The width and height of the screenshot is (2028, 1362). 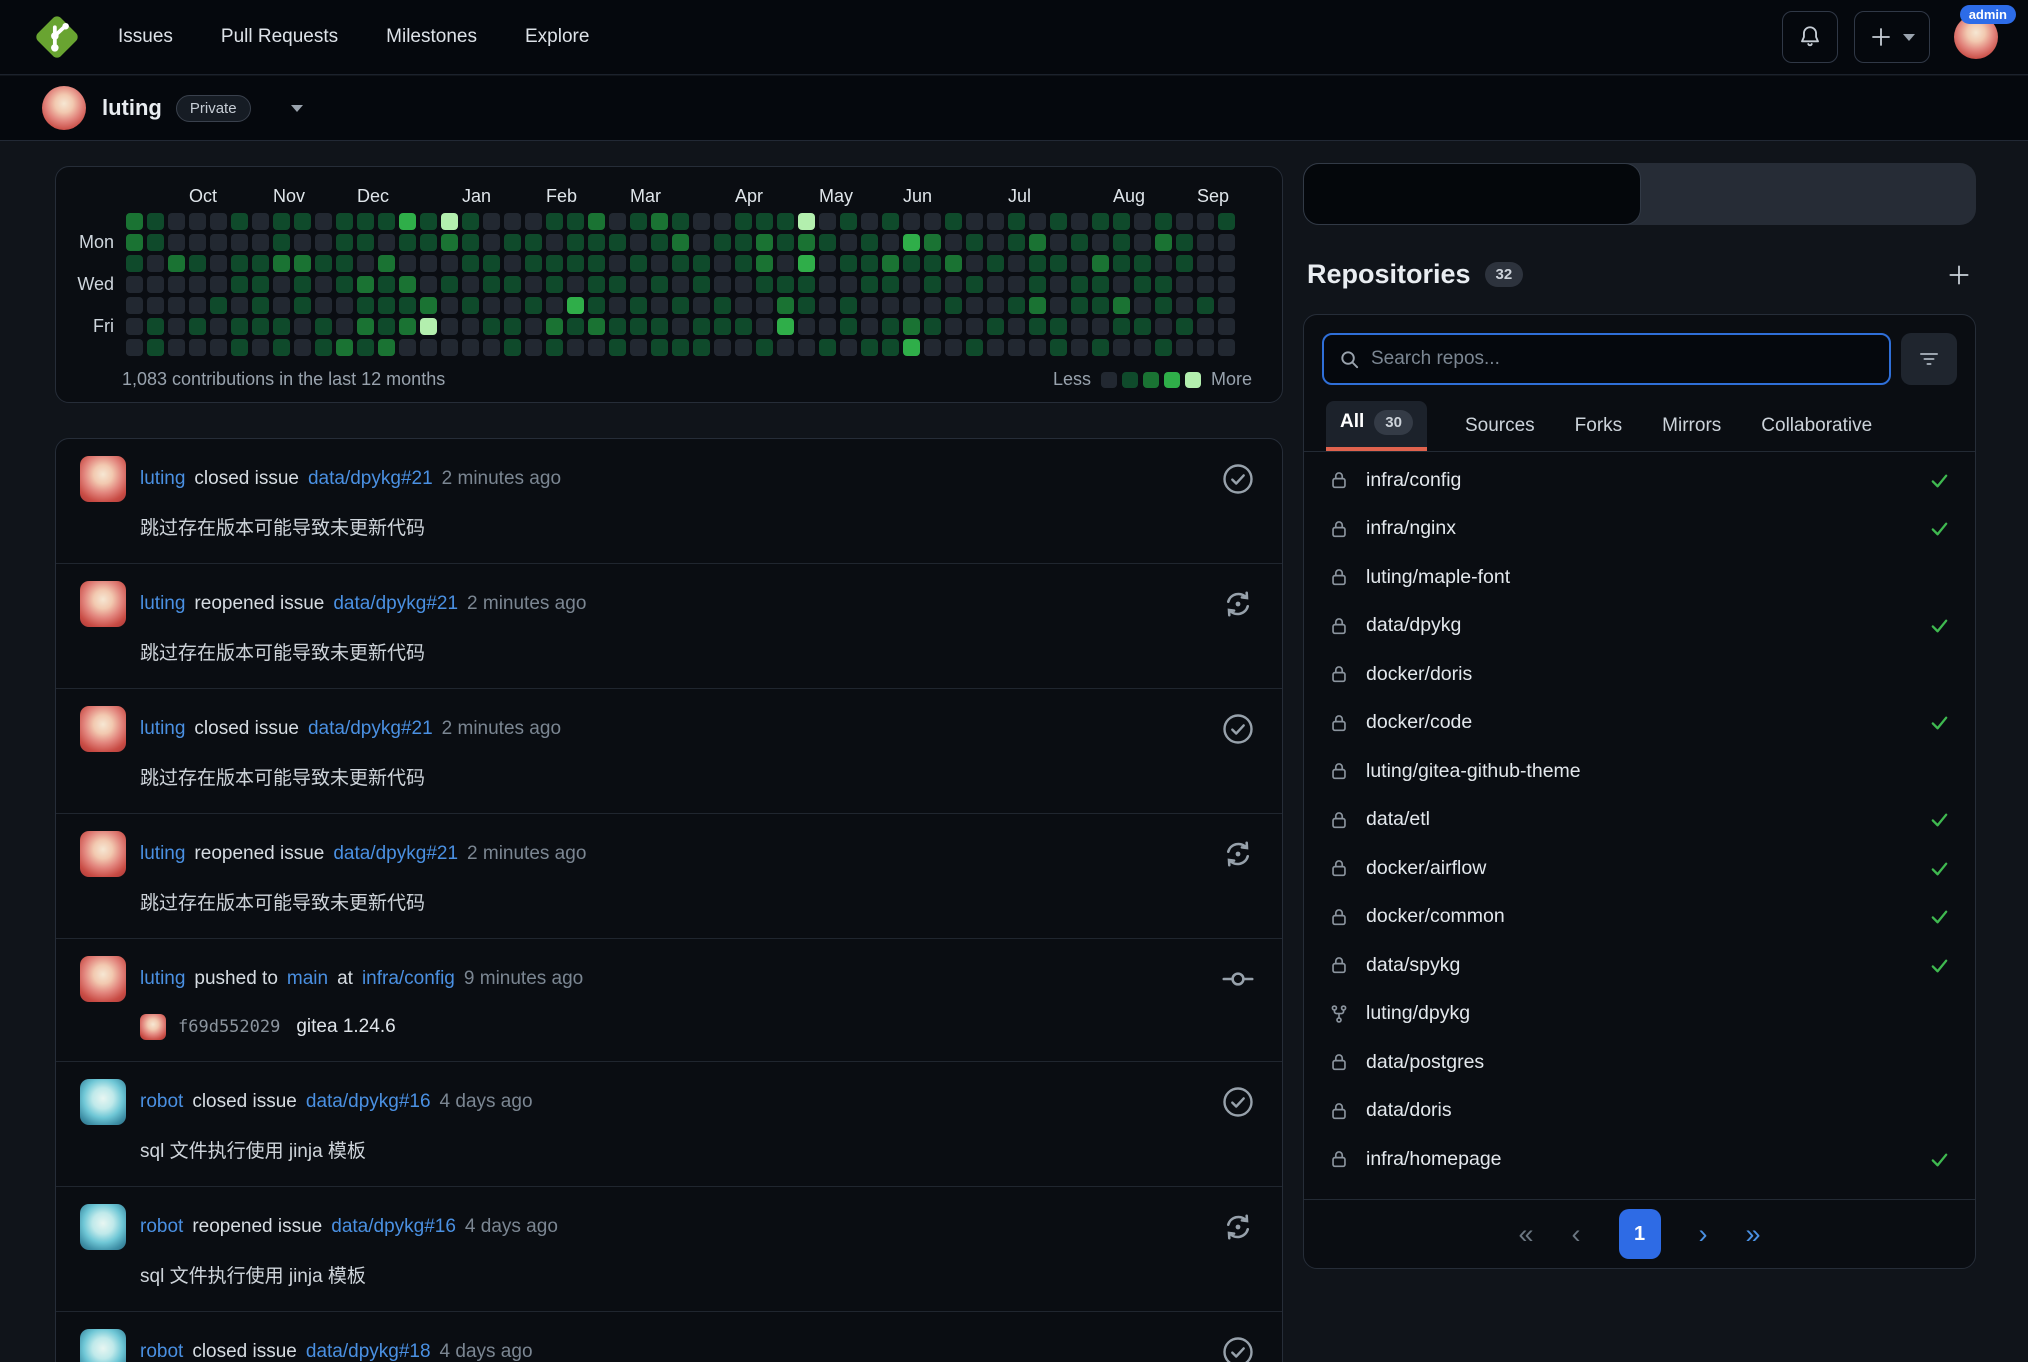 I want to click on new-repository-button, so click(x=1959, y=275).